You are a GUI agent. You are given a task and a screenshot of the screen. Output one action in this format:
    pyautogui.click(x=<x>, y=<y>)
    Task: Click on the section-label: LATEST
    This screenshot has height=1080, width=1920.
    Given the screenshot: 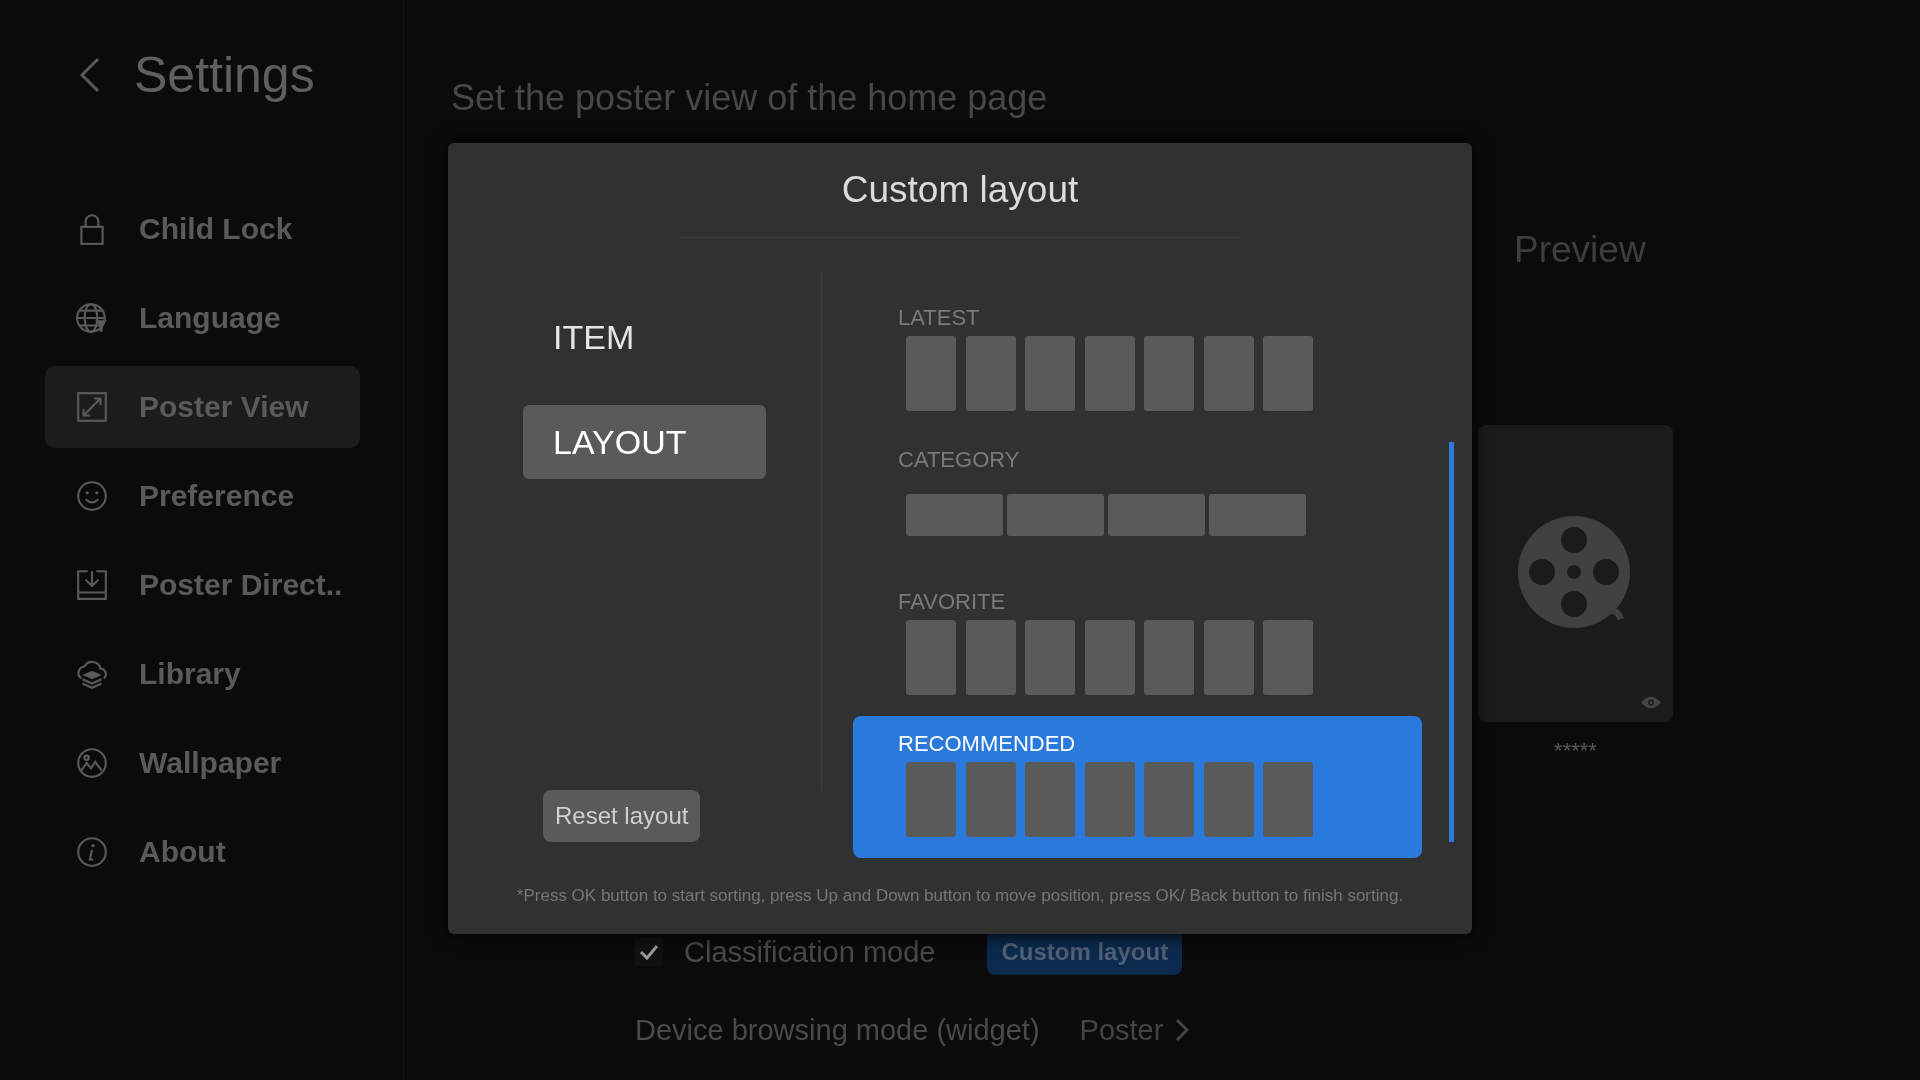 What is the action you would take?
    pyautogui.click(x=939, y=318)
    